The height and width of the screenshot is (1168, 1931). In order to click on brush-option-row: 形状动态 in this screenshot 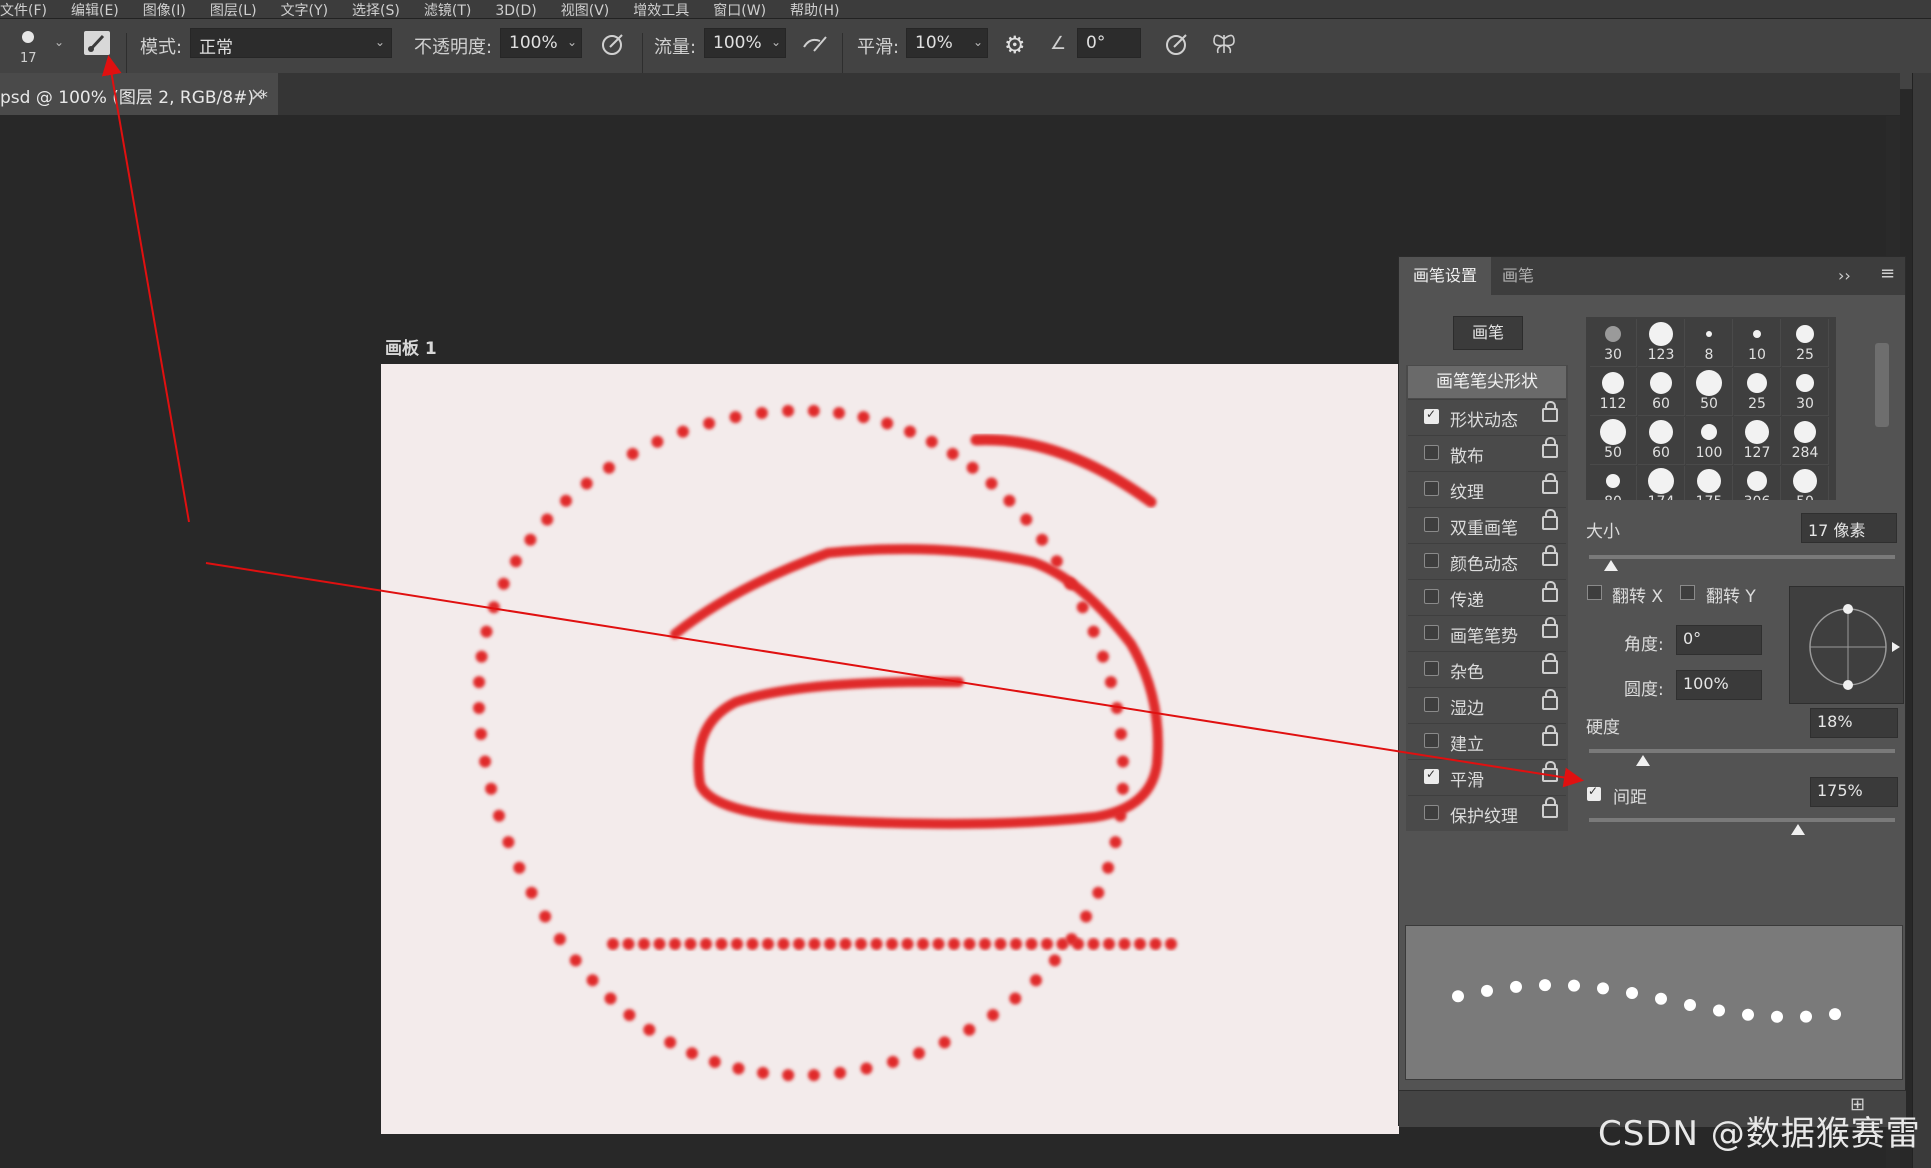, I will do `click(1487, 416)`.